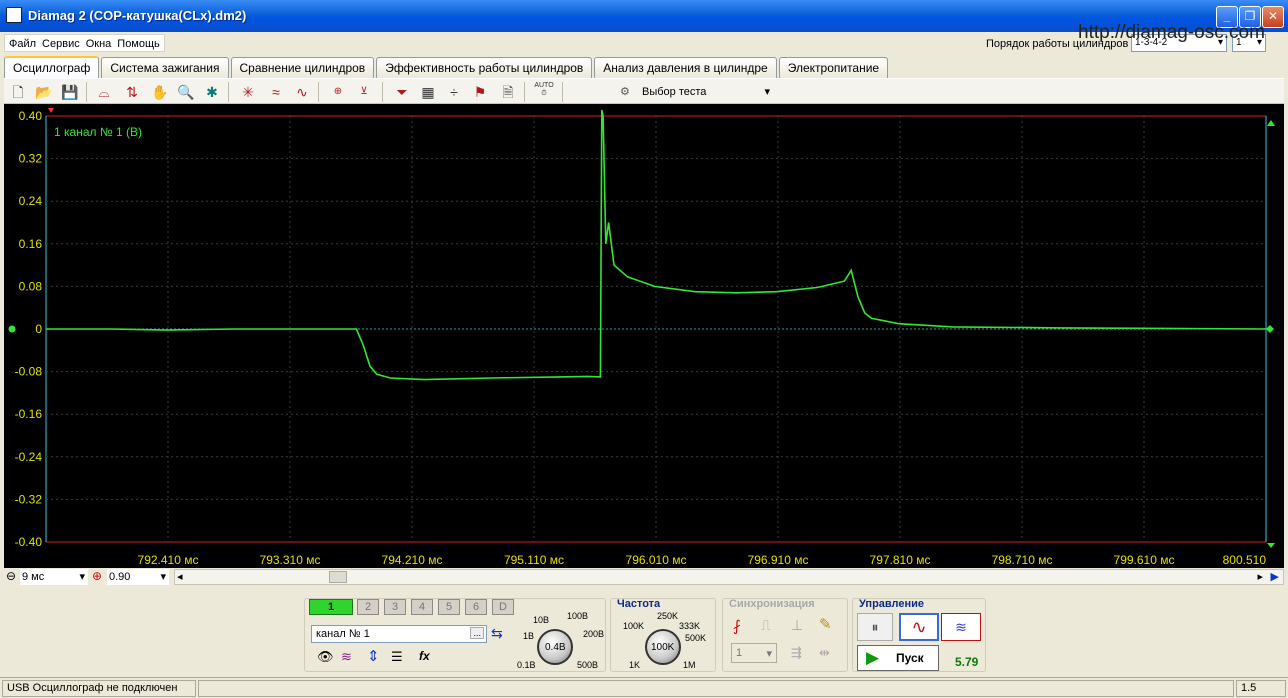 This screenshot has width=1288, height=698. What do you see at coordinates (1171, 32) in the screenshot?
I see `watermark-url: http://diamag-osc.com` at bounding box center [1171, 32].